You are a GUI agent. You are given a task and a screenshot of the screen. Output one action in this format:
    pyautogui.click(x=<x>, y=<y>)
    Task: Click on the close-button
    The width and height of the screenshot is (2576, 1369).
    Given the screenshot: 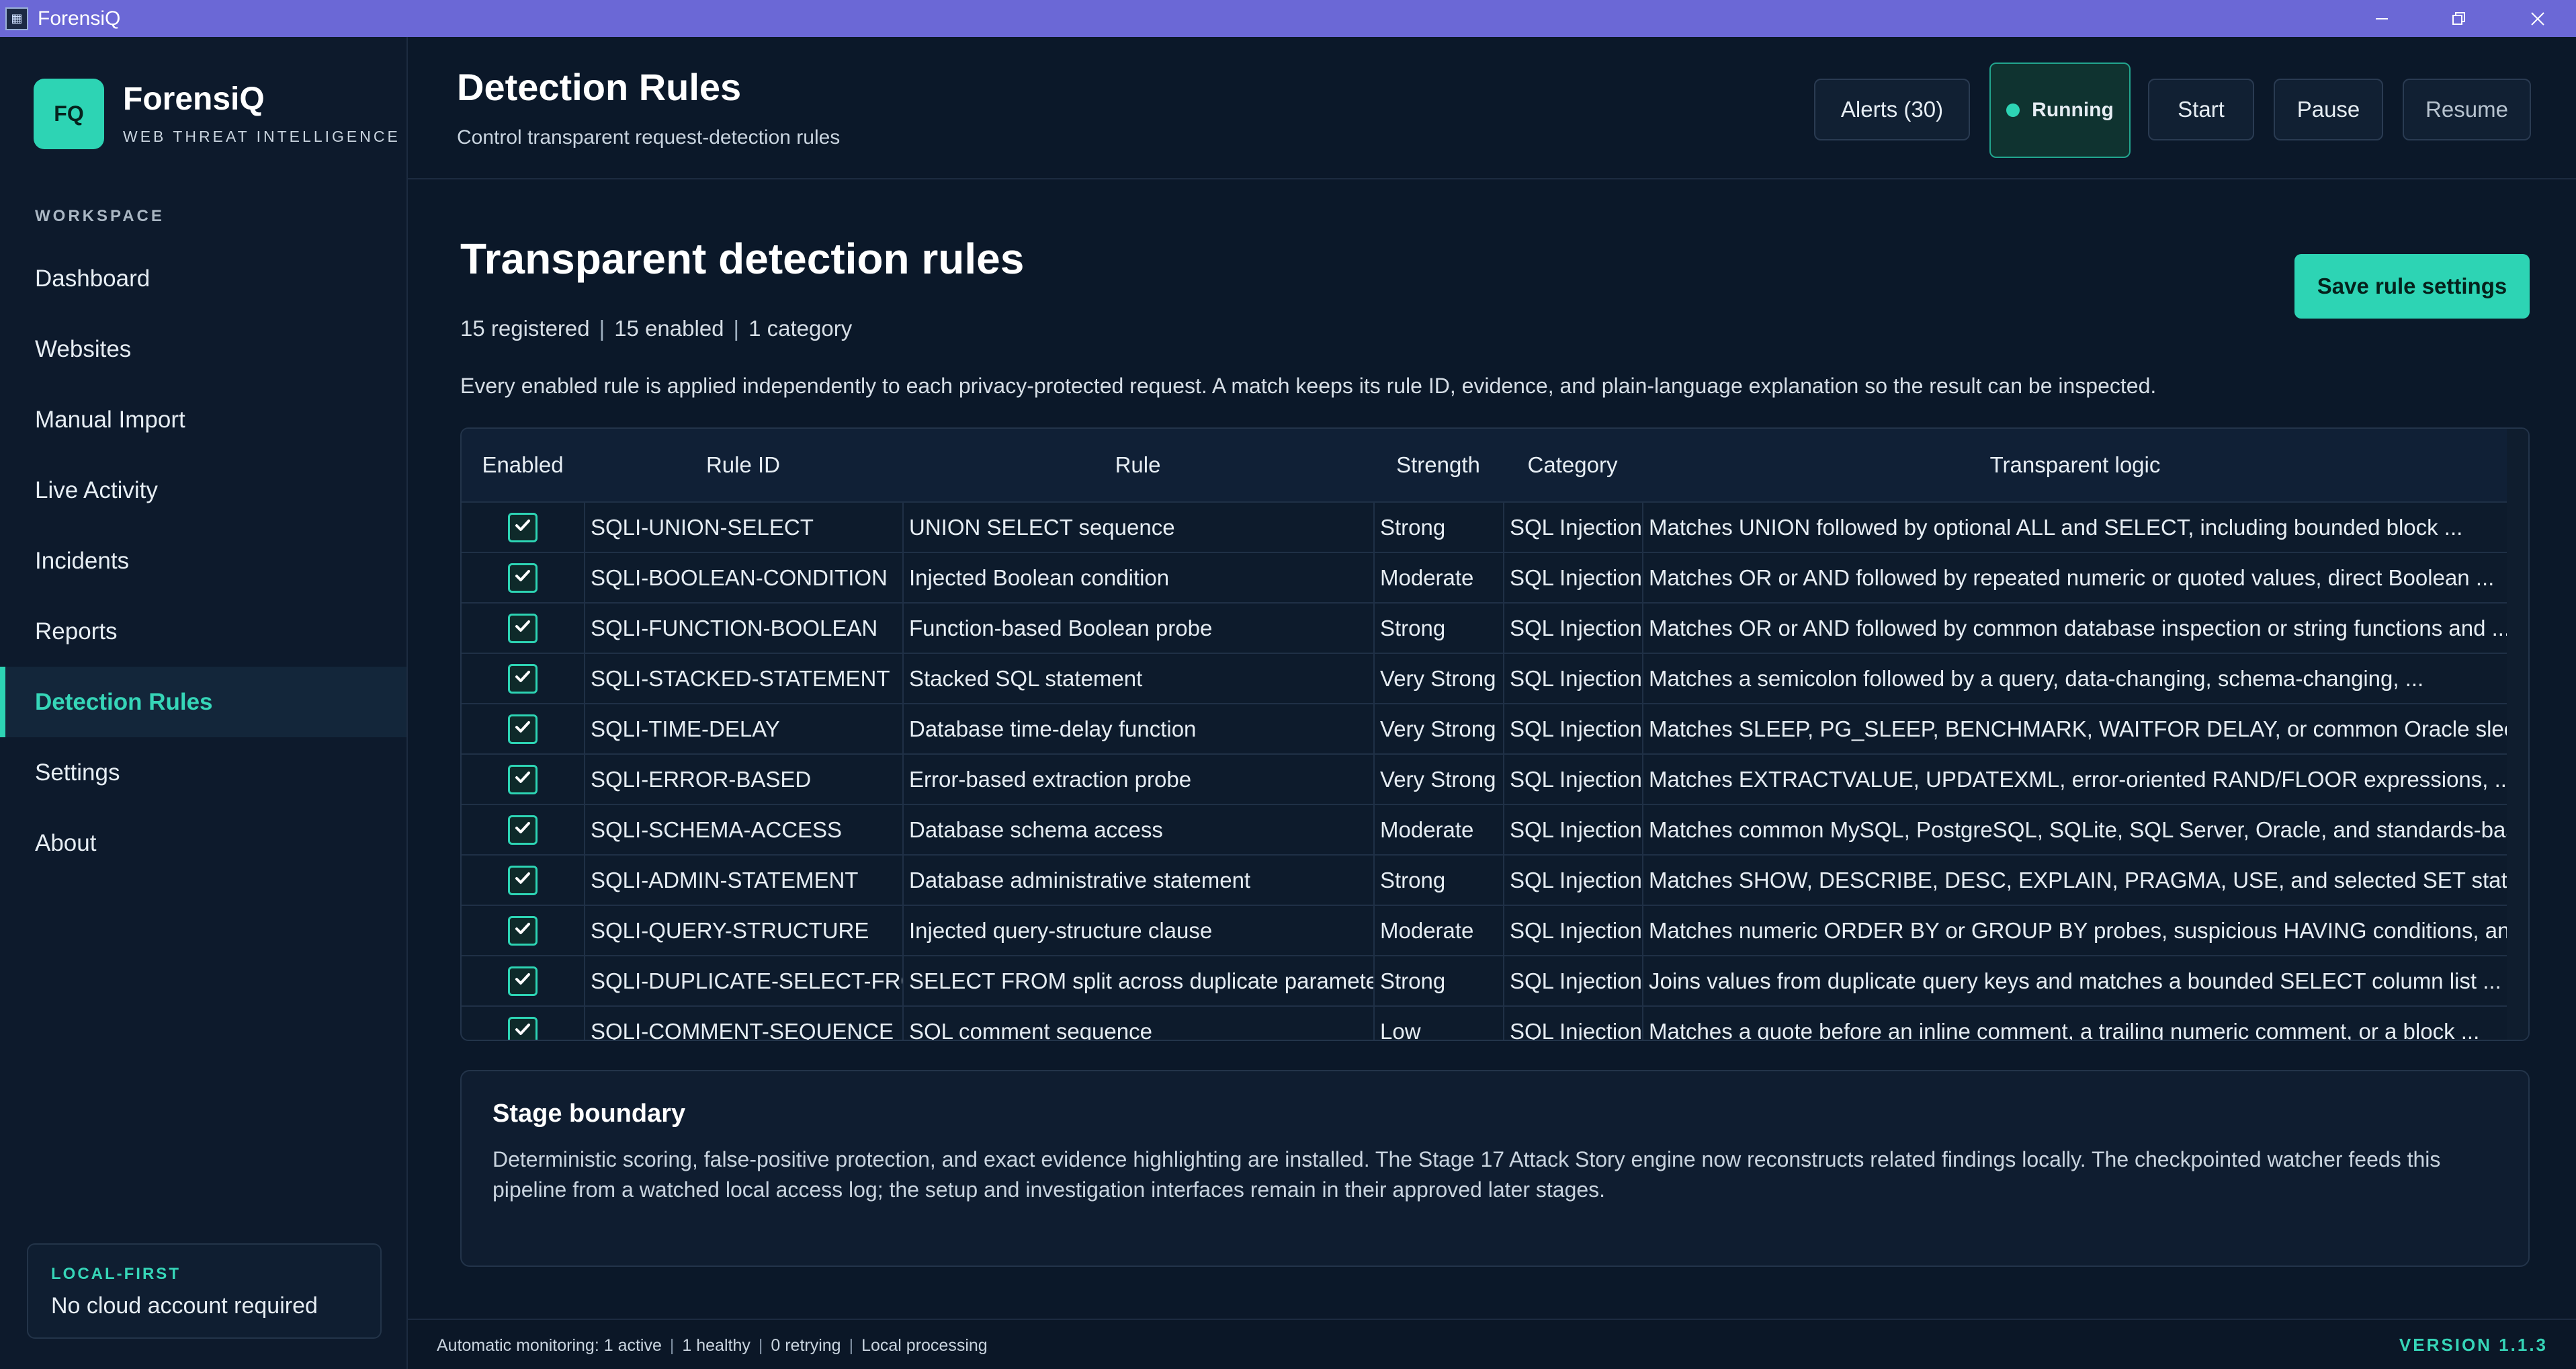 What is the action you would take?
    pyautogui.click(x=2538, y=19)
    